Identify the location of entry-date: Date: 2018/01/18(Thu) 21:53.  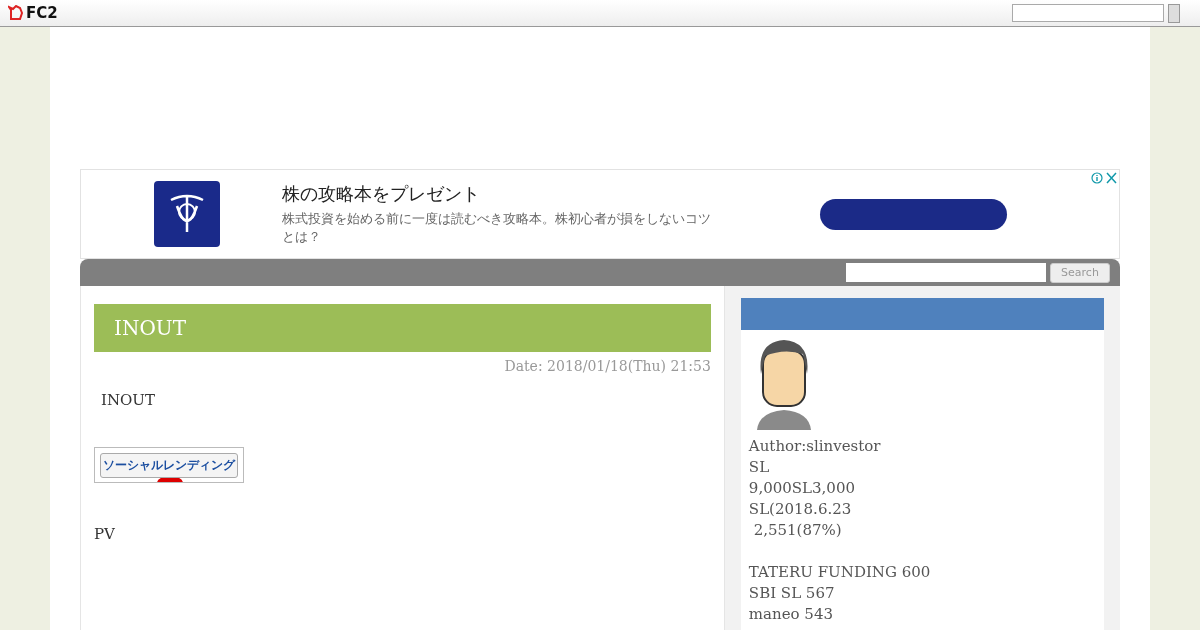
(607, 366).